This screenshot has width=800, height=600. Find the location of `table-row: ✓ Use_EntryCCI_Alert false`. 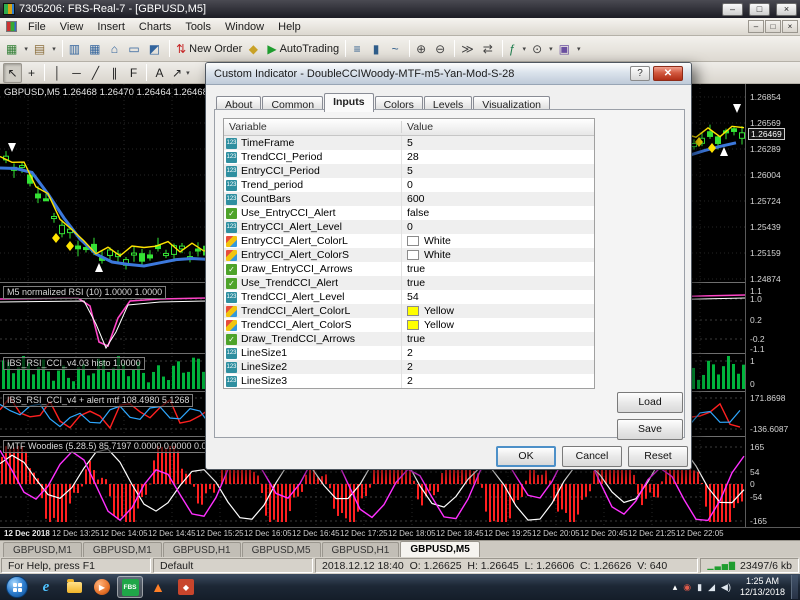

table-row: ✓ Use_EntryCCI_Alert false is located at coordinates (409, 213).